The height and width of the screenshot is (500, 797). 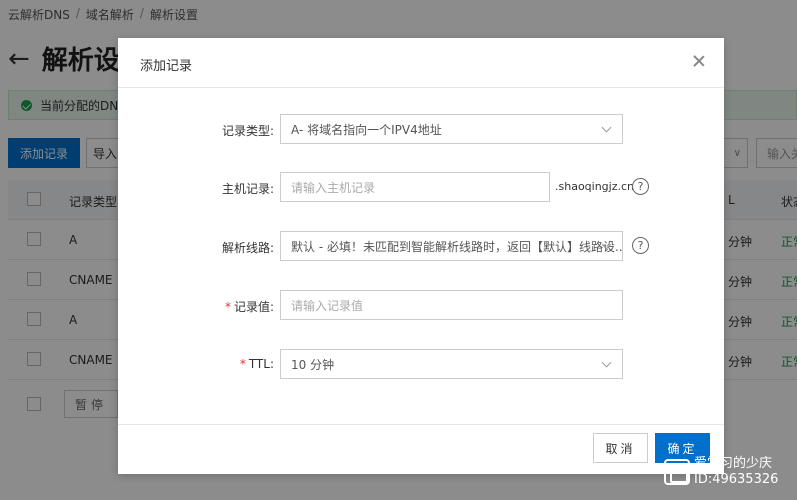 What do you see at coordinates (366, 129) in the screenshot?
I see `record-type-value: A- 将域名指向一个IPV4地址` at bounding box center [366, 129].